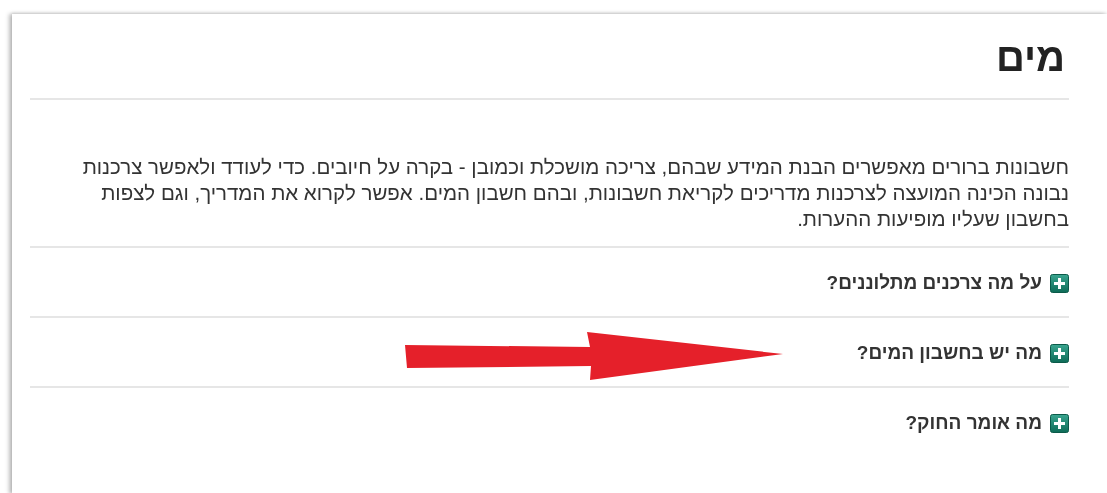 The image size is (1107, 493). Describe the element at coordinates (947, 283) in the screenshot. I see `section-toggle: על מה צרכנים מתלוננים?` at that location.